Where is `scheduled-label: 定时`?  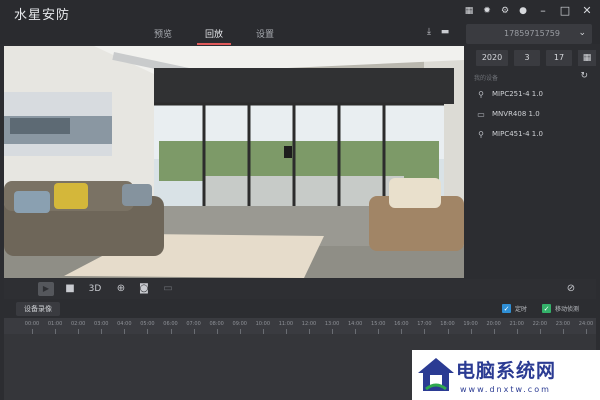 scheduled-label: 定时 is located at coordinates (521, 309).